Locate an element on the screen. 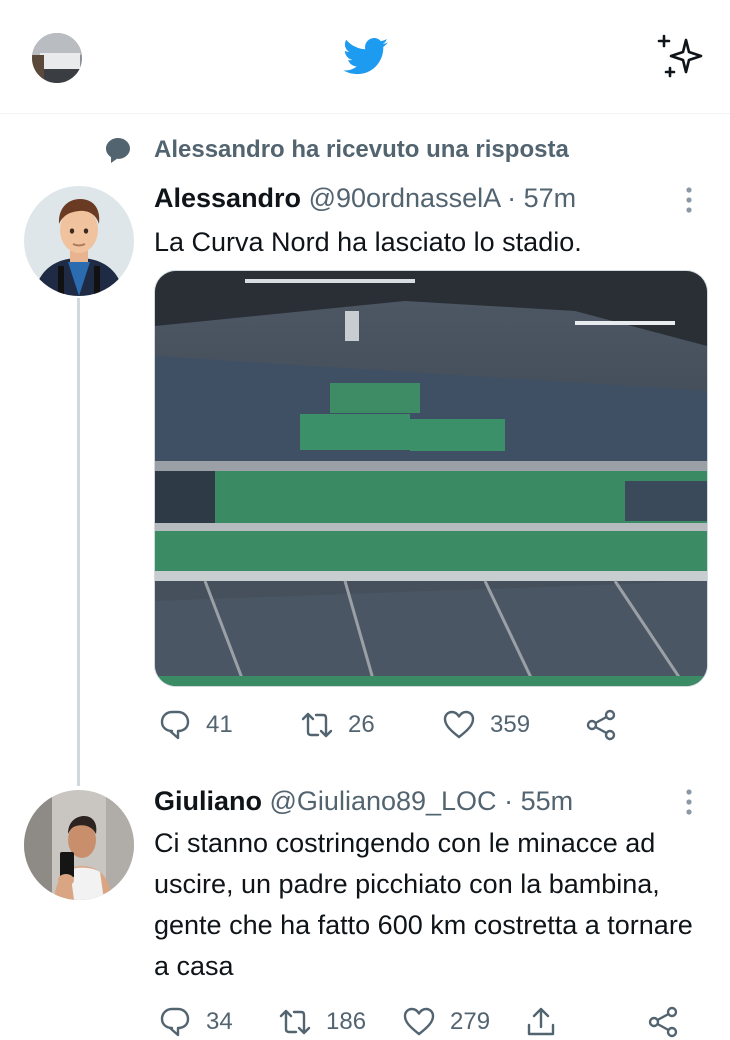 Image resolution: width=730 pixels, height=1040 pixels. like-count: 359 is located at coordinates (510, 724).